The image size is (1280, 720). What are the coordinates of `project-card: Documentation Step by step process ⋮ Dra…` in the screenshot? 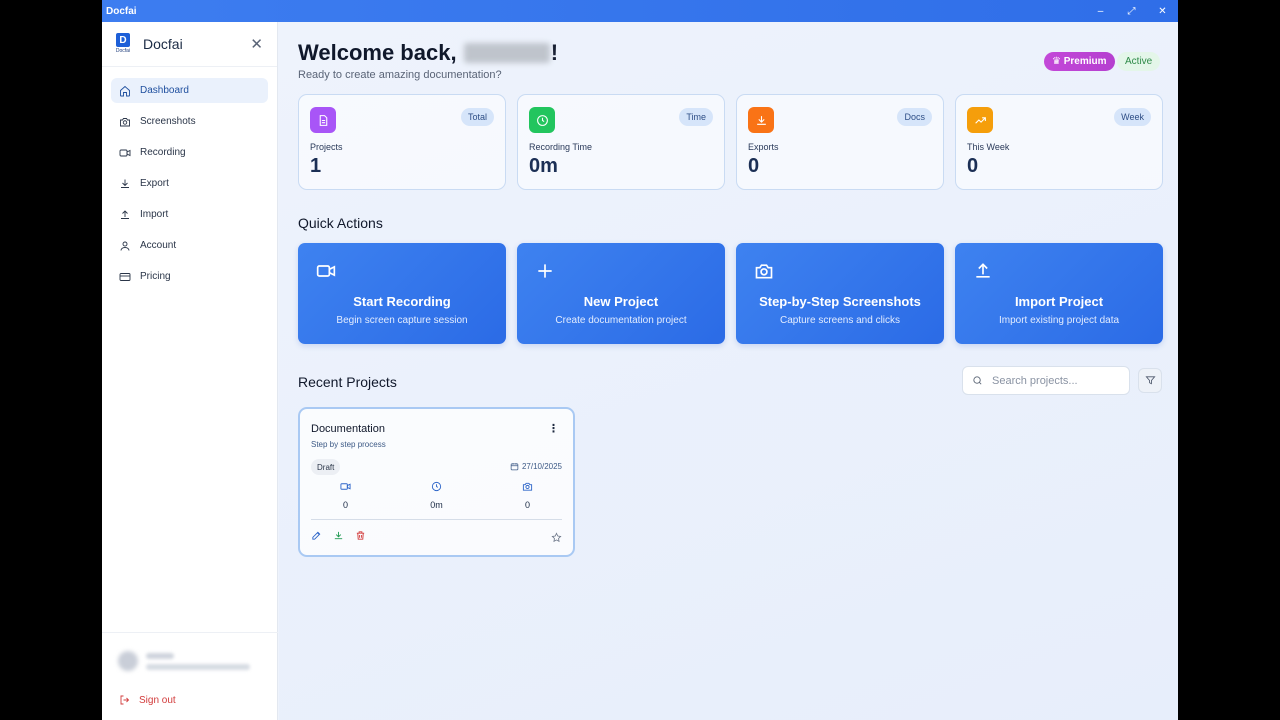 It's located at (436, 482).